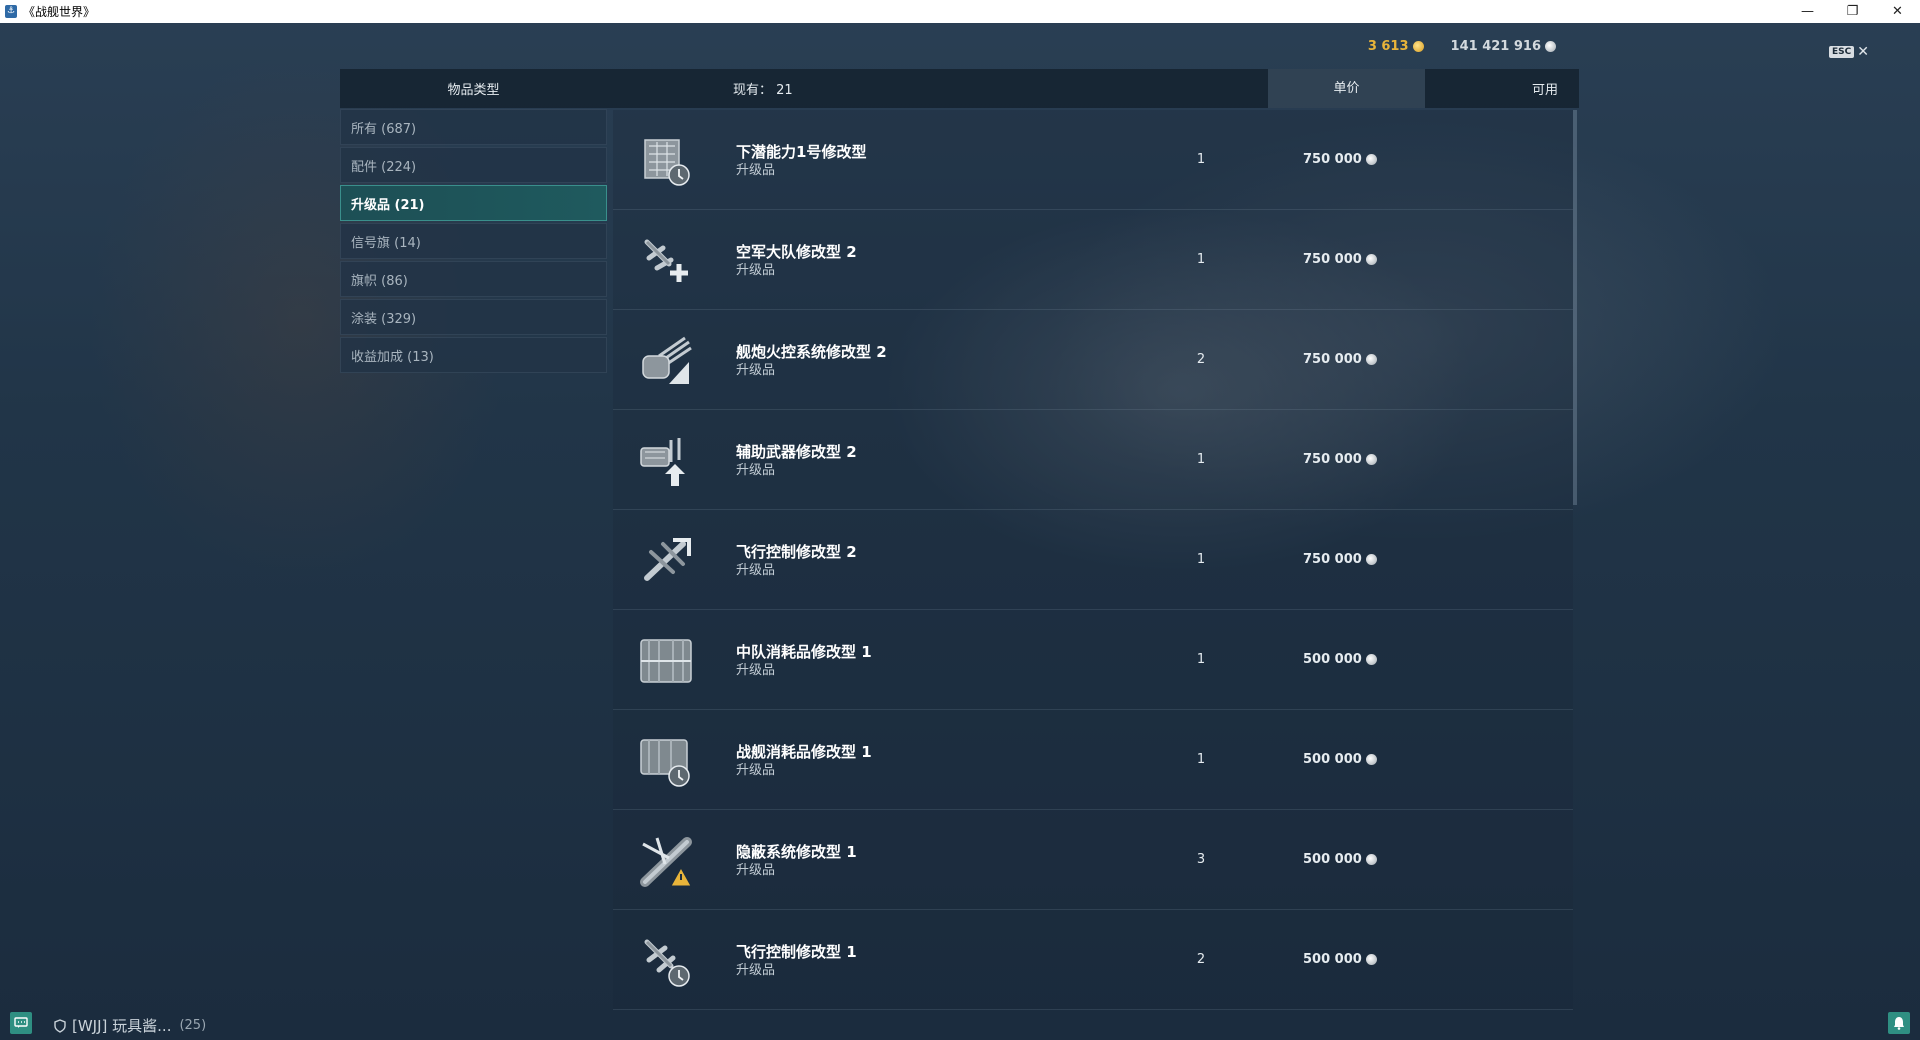 Image resolution: width=1920 pixels, height=1040 pixels. What do you see at coordinates (388, 205) in the screenshot?
I see `category-label: 升级品 (21)` at bounding box center [388, 205].